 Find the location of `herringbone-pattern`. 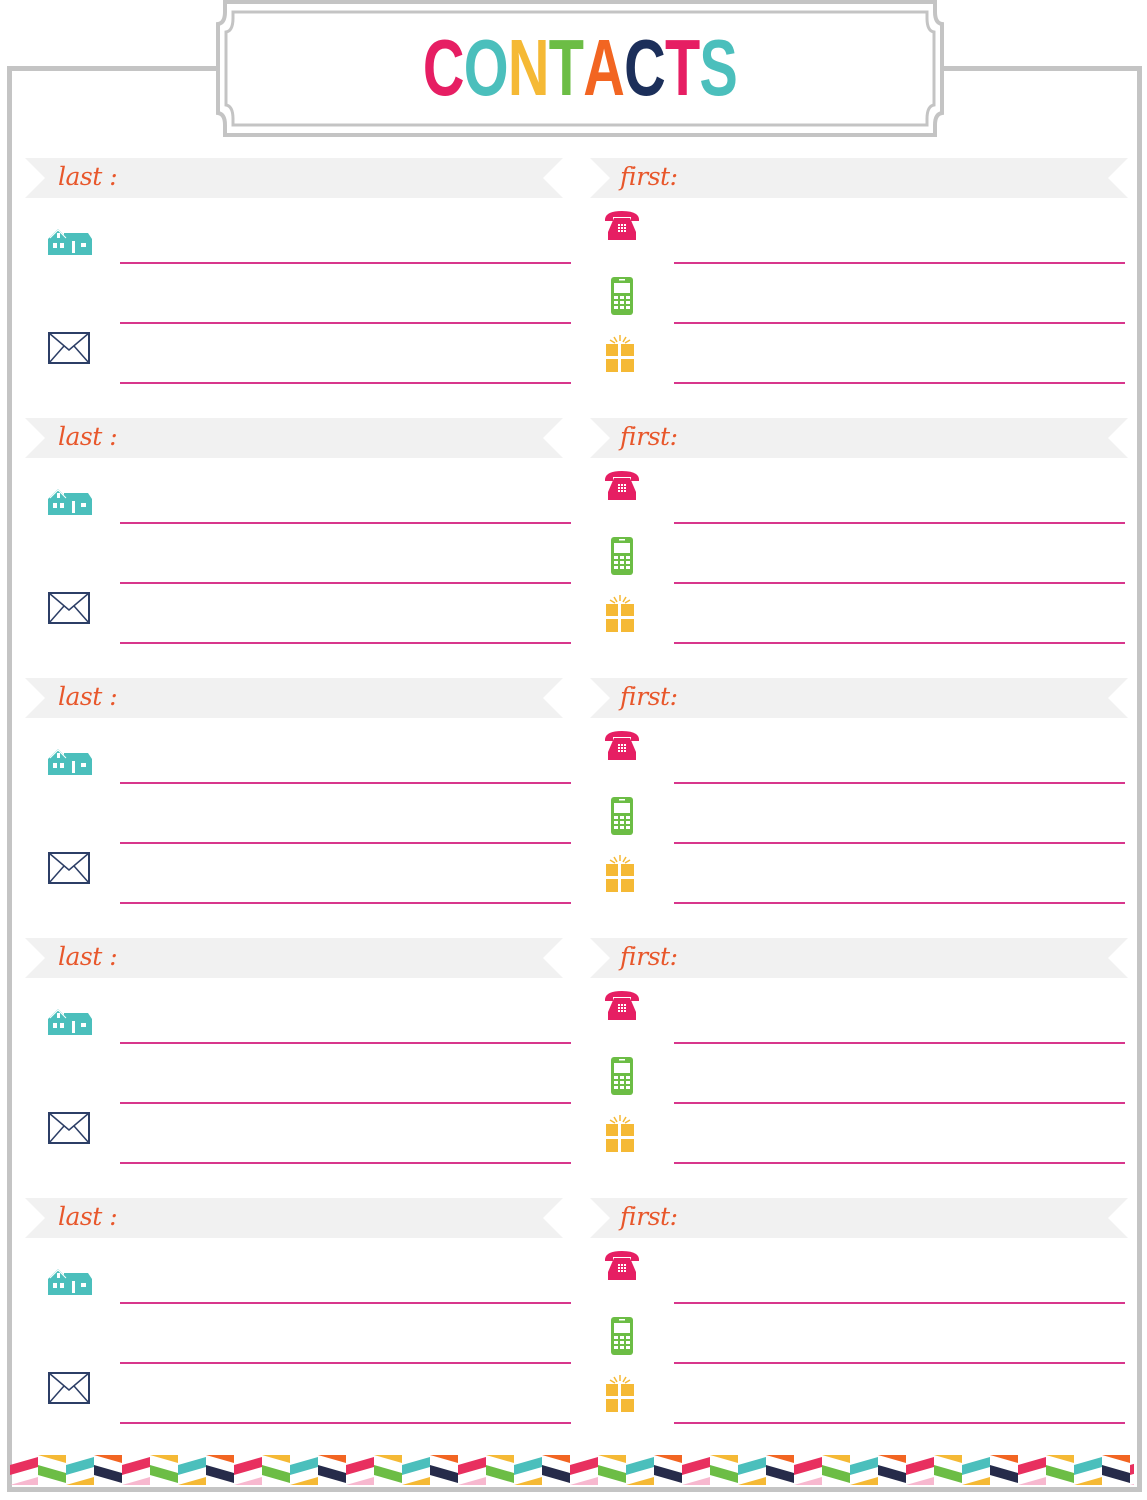

herringbone-pattern is located at coordinates (572, 1470).